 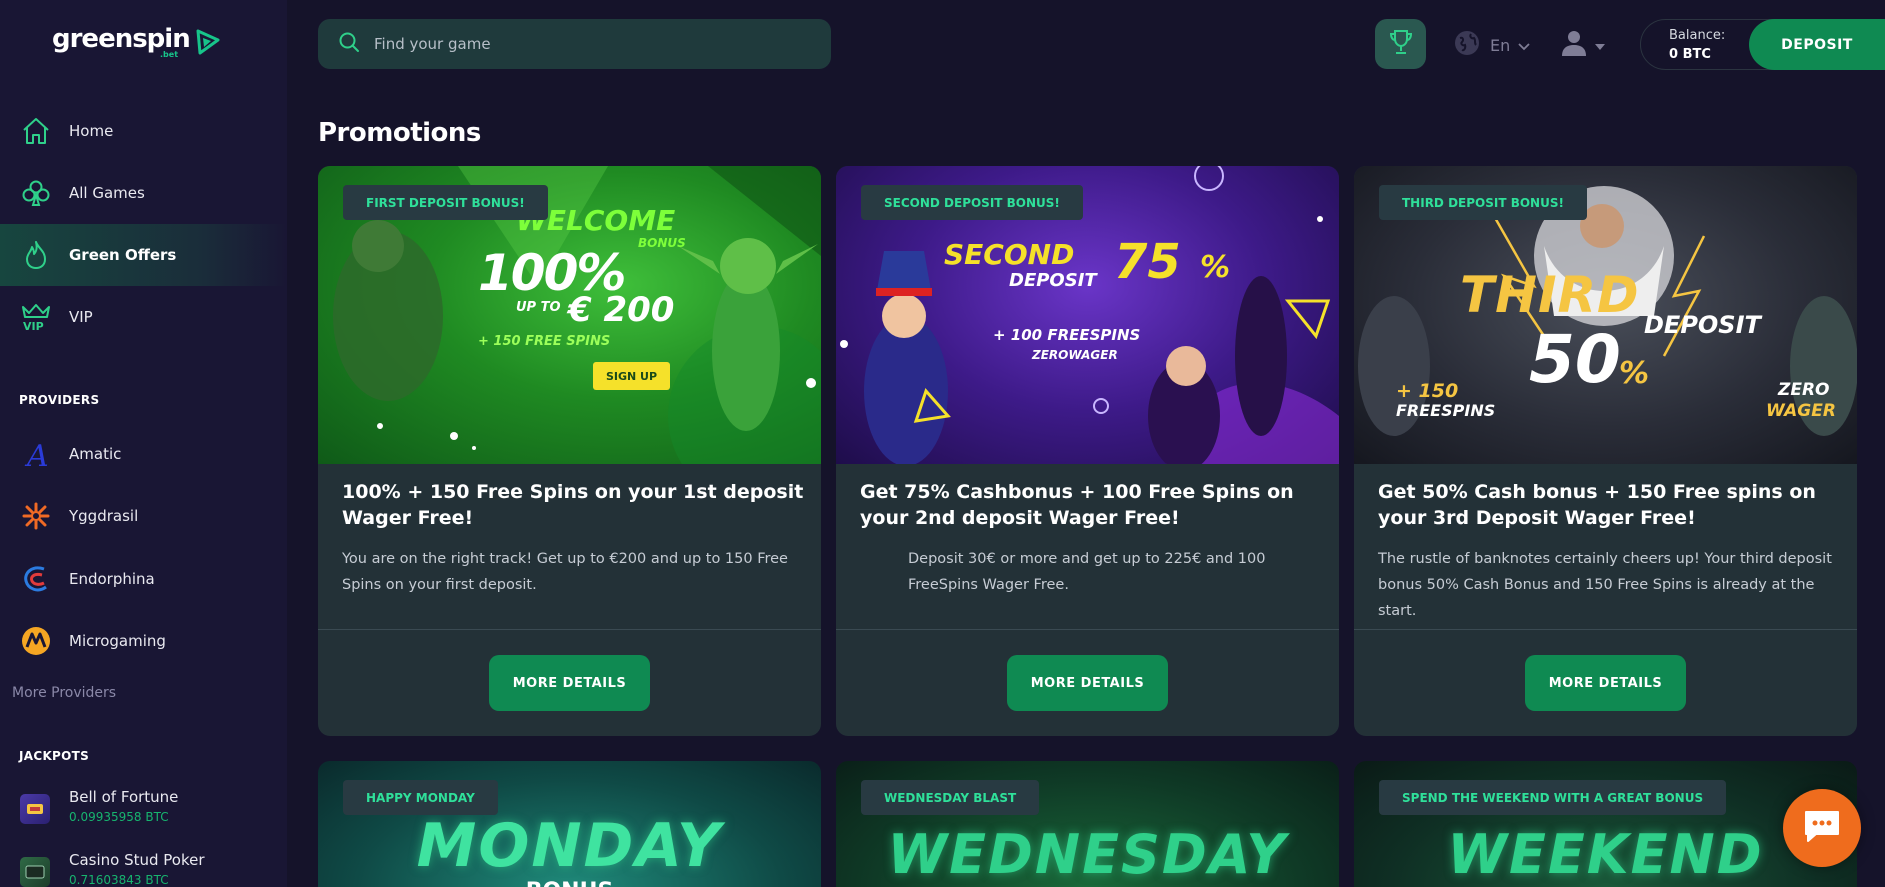 What do you see at coordinates (972, 202) in the screenshot?
I see `promo-tag: SECOND DEPOSIT BONUS!` at bounding box center [972, 202].